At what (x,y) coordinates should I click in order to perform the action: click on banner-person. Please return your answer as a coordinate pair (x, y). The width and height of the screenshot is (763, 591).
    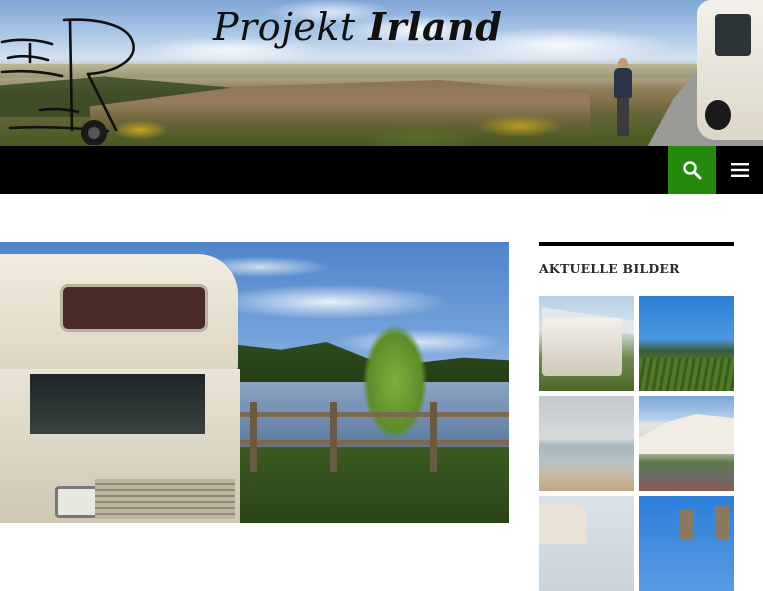
    Looking at the image, I should click on (623, 97).